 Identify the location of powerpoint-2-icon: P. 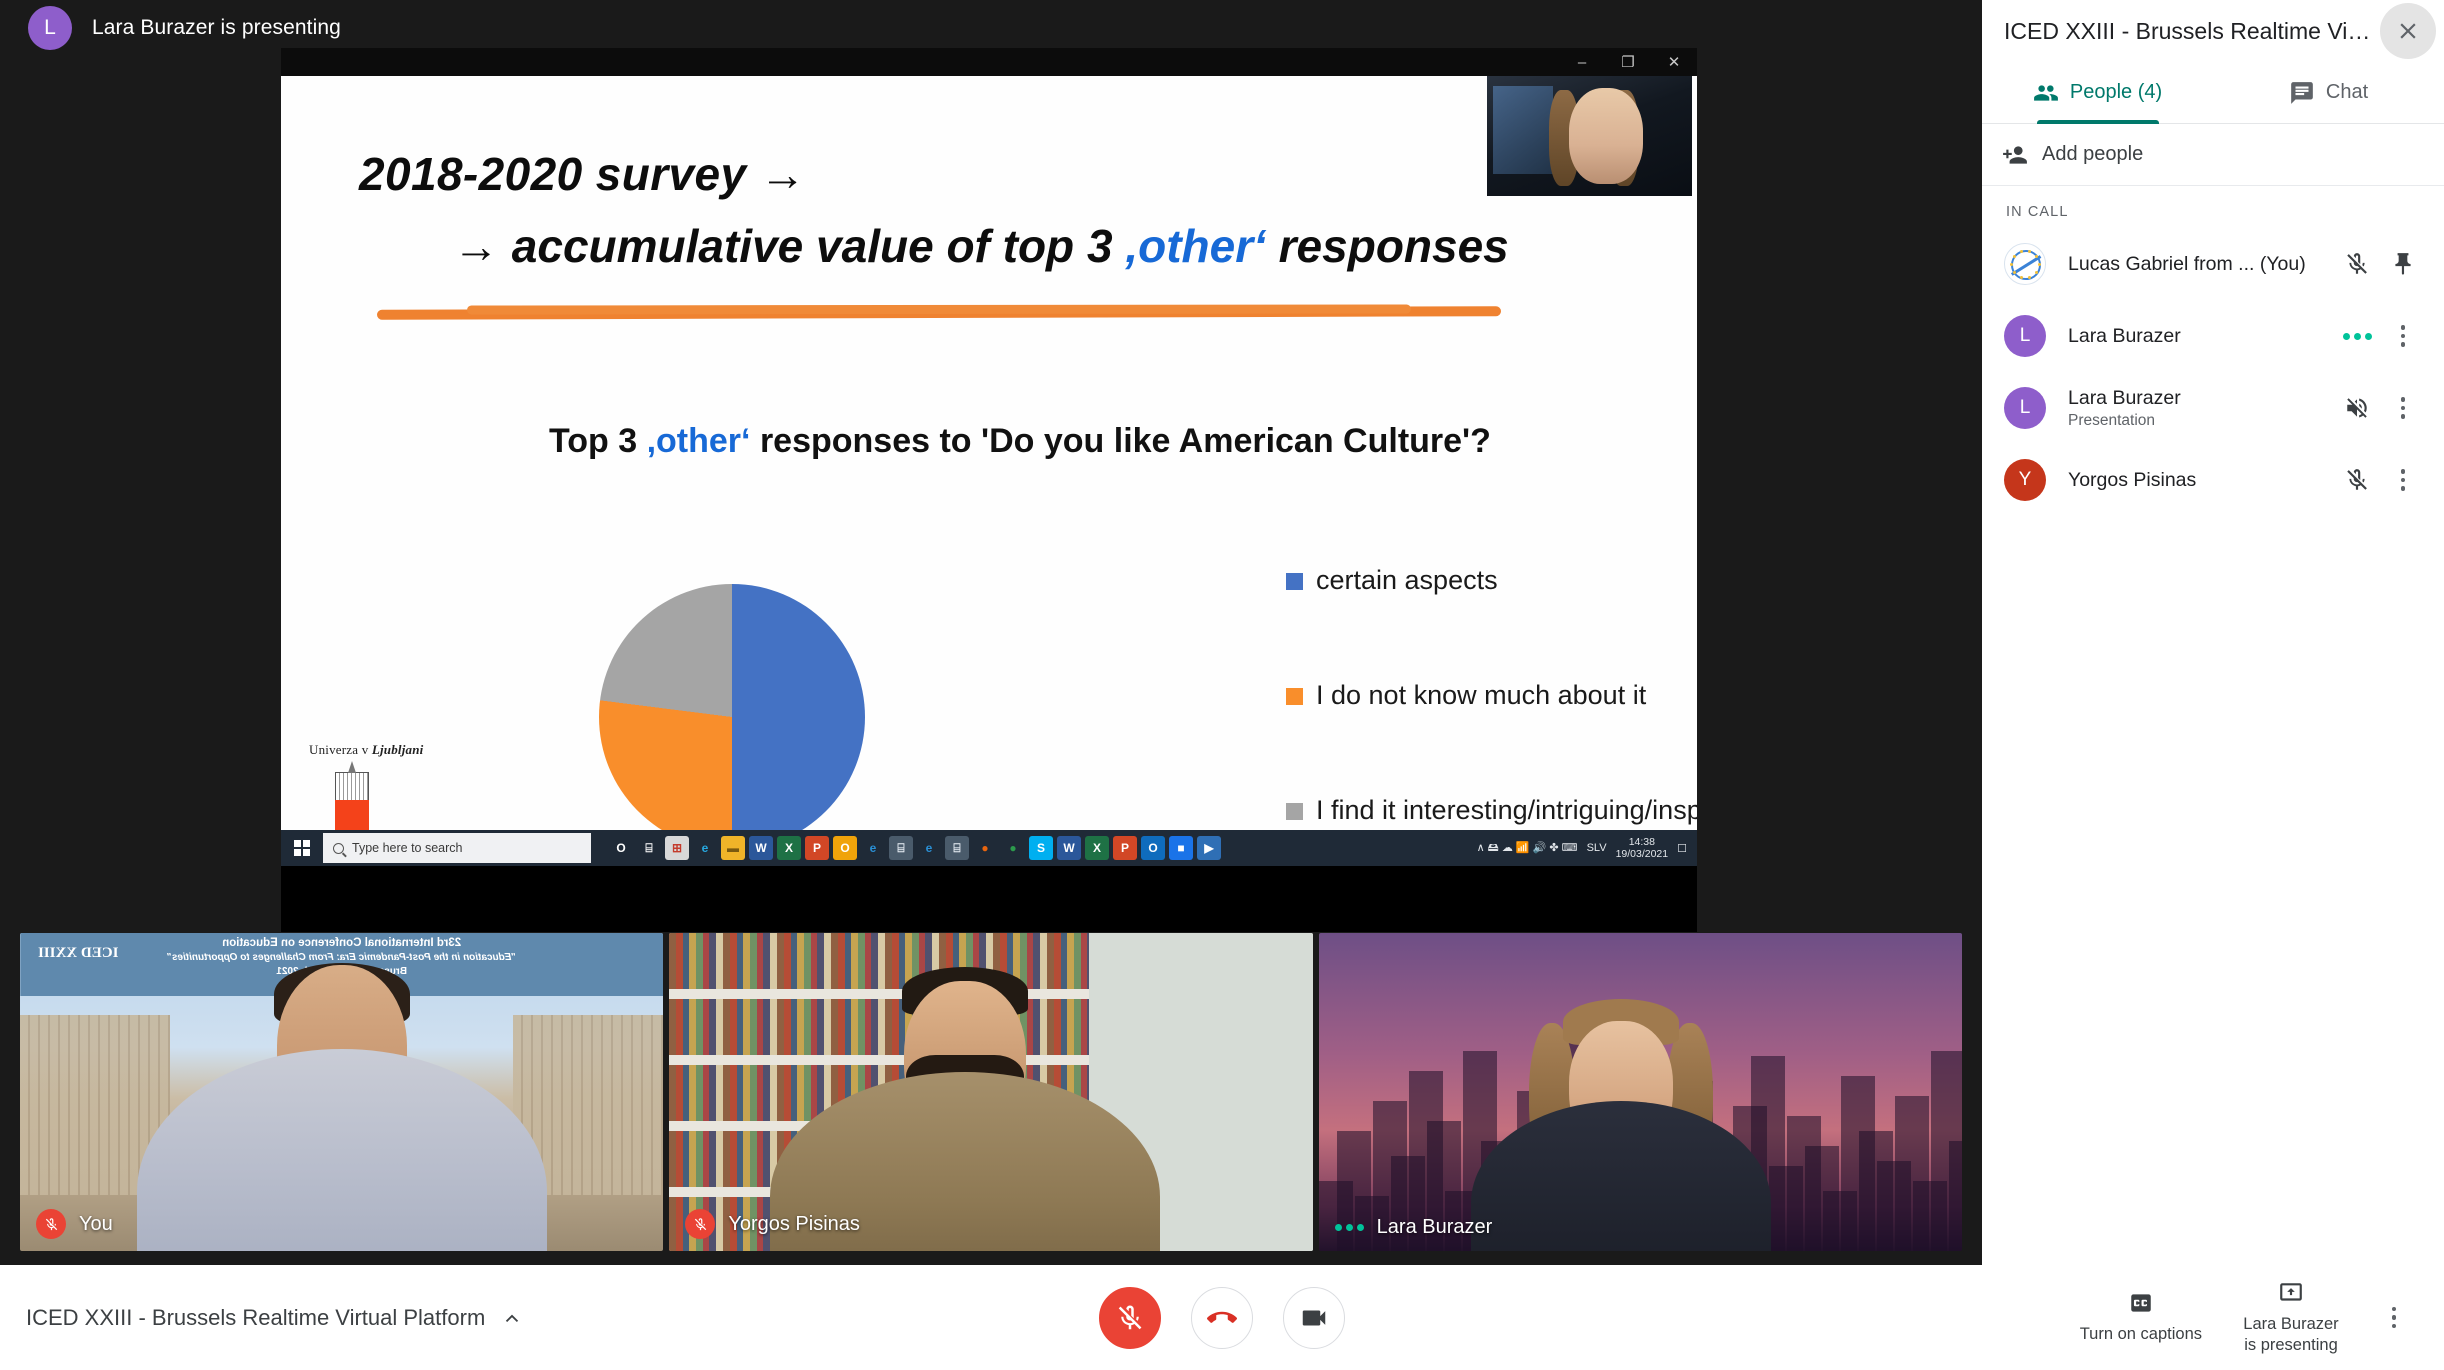
(1125, 848).